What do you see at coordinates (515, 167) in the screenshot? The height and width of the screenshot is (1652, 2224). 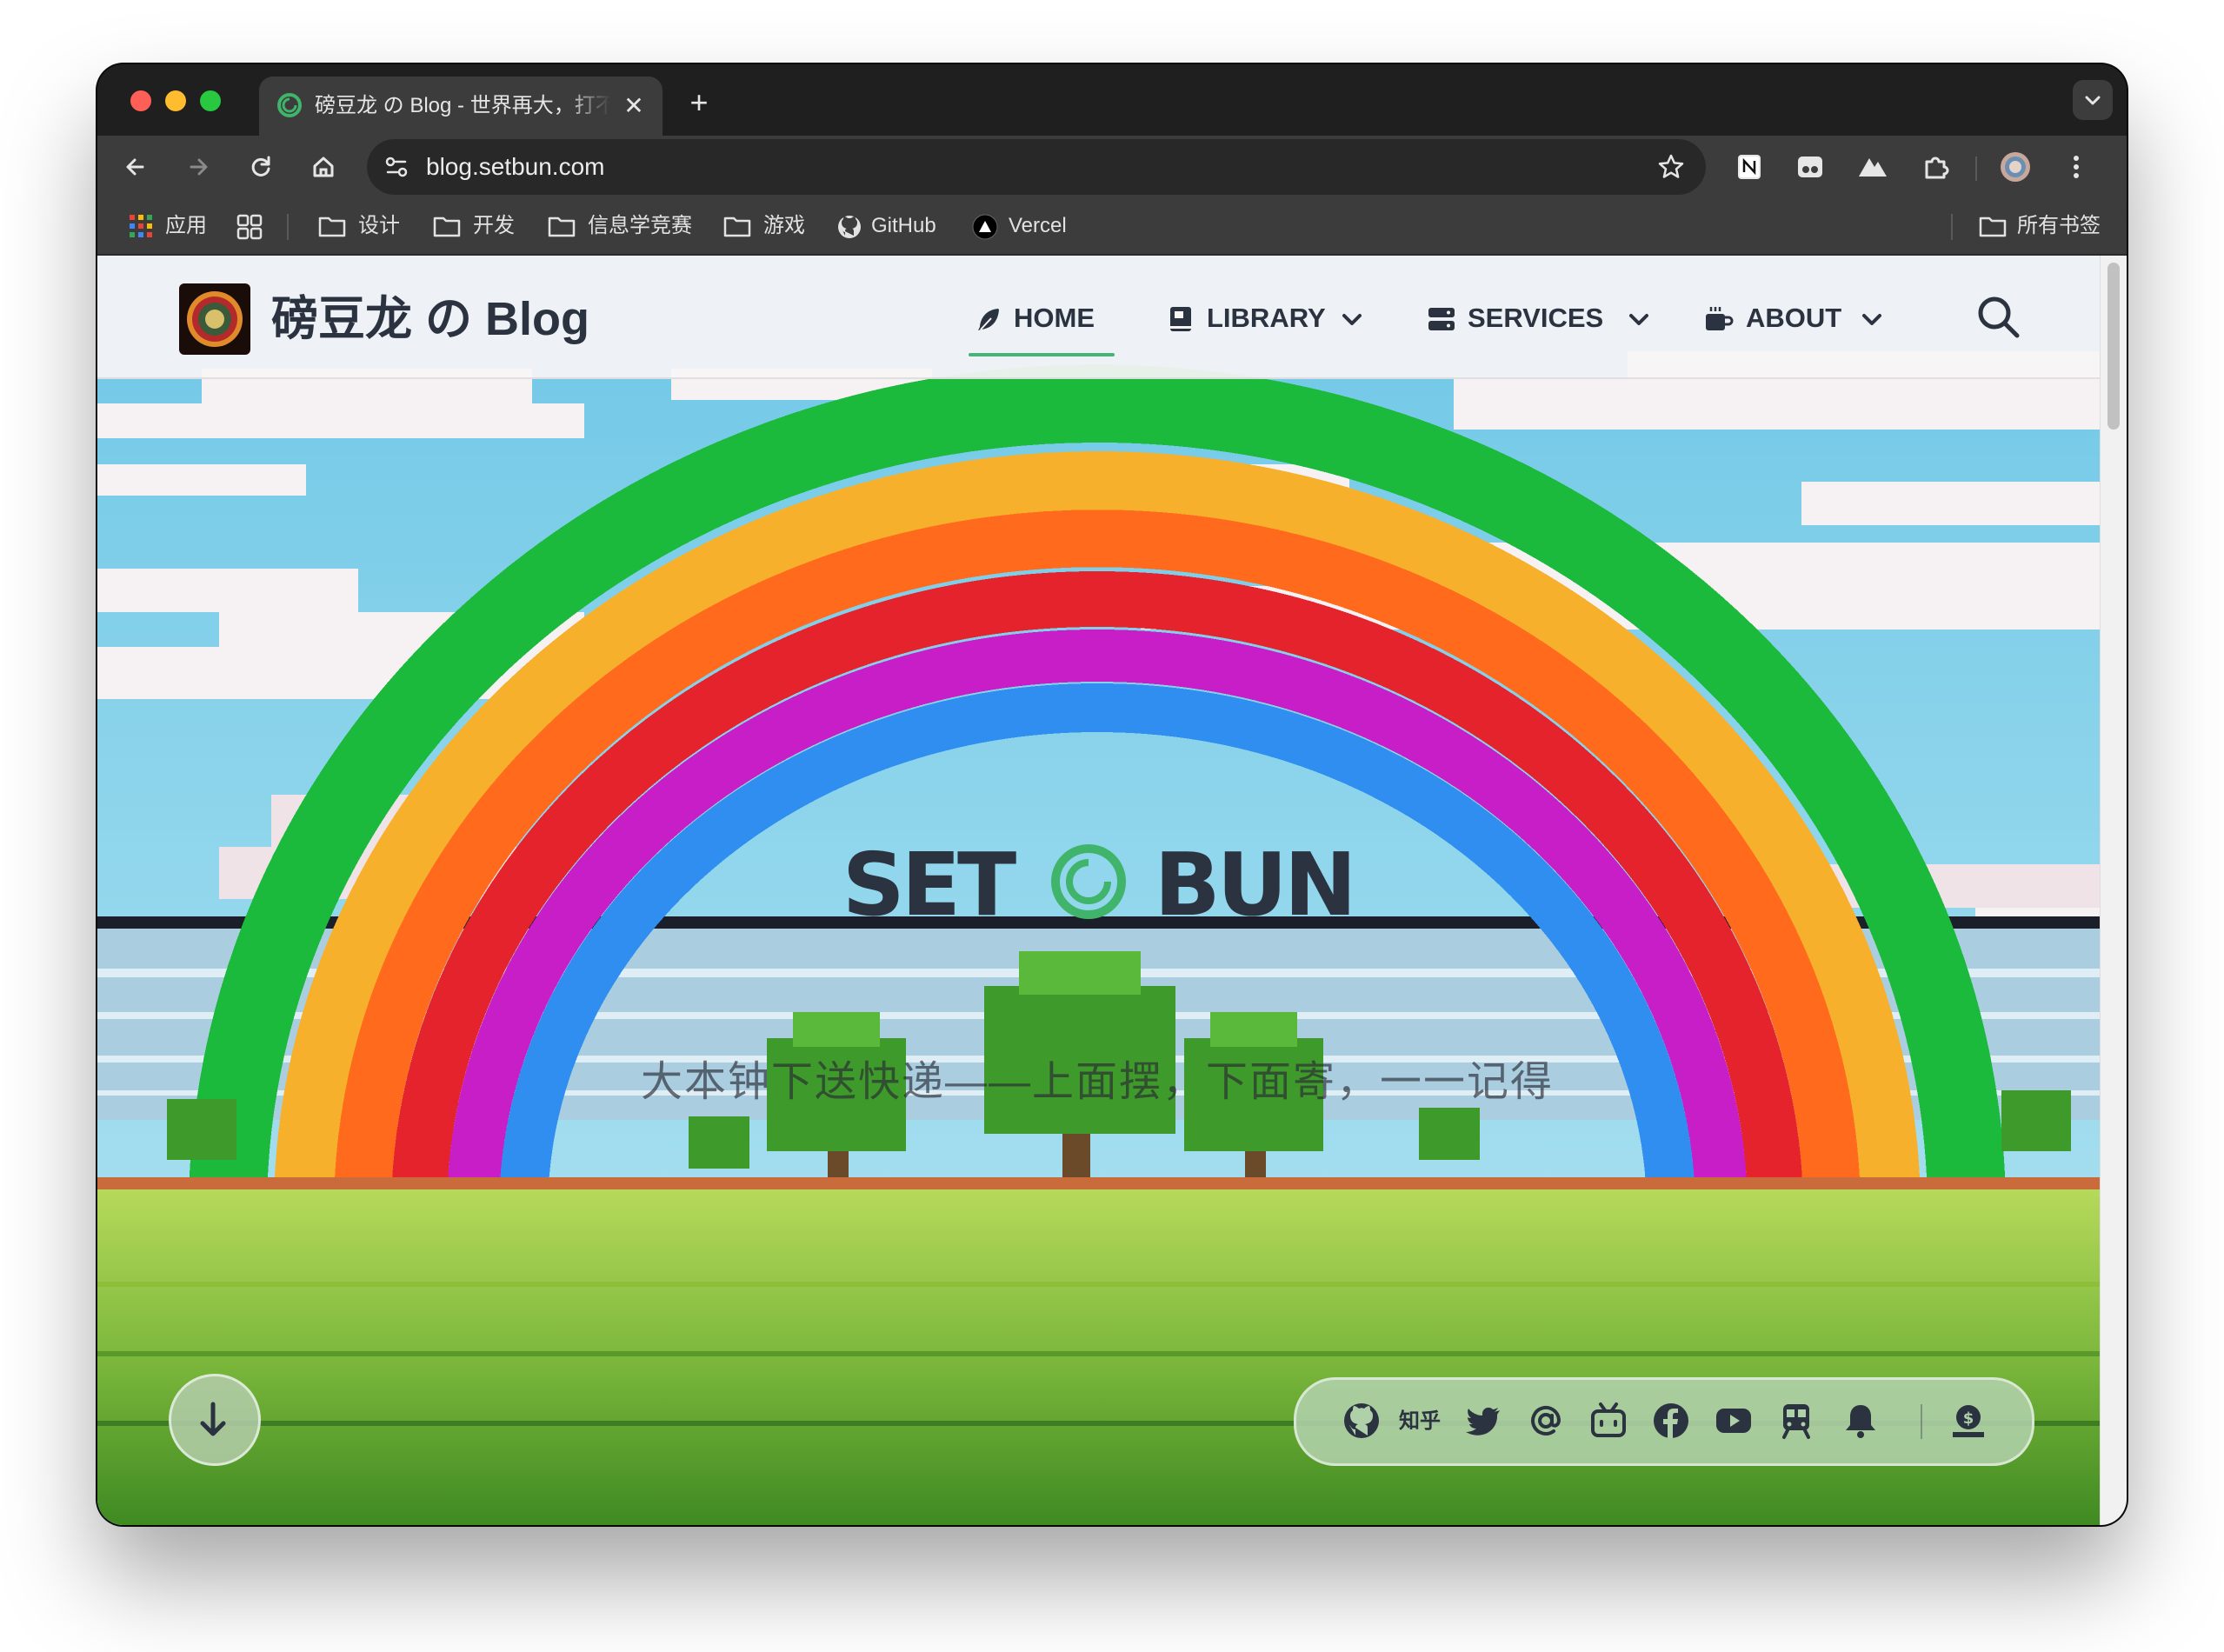 I see `url-text: blog.setbun.com` at bounding box center [515, 167].